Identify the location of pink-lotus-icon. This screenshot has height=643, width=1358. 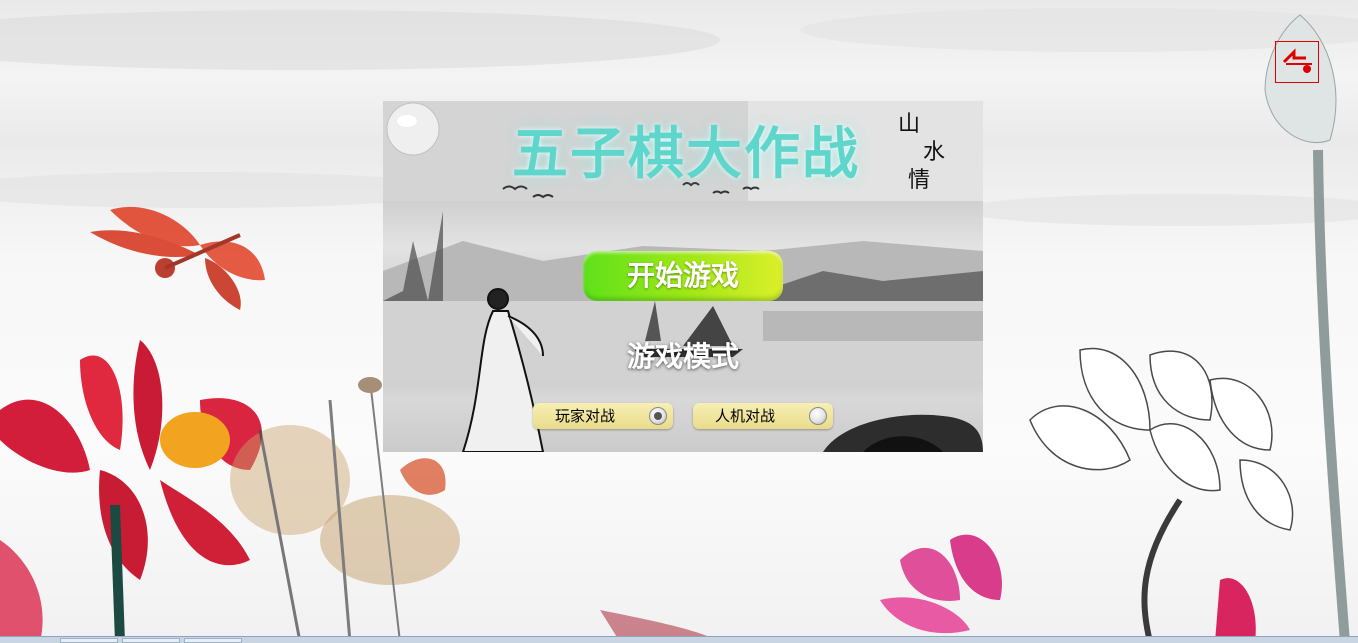
(1068, 588).